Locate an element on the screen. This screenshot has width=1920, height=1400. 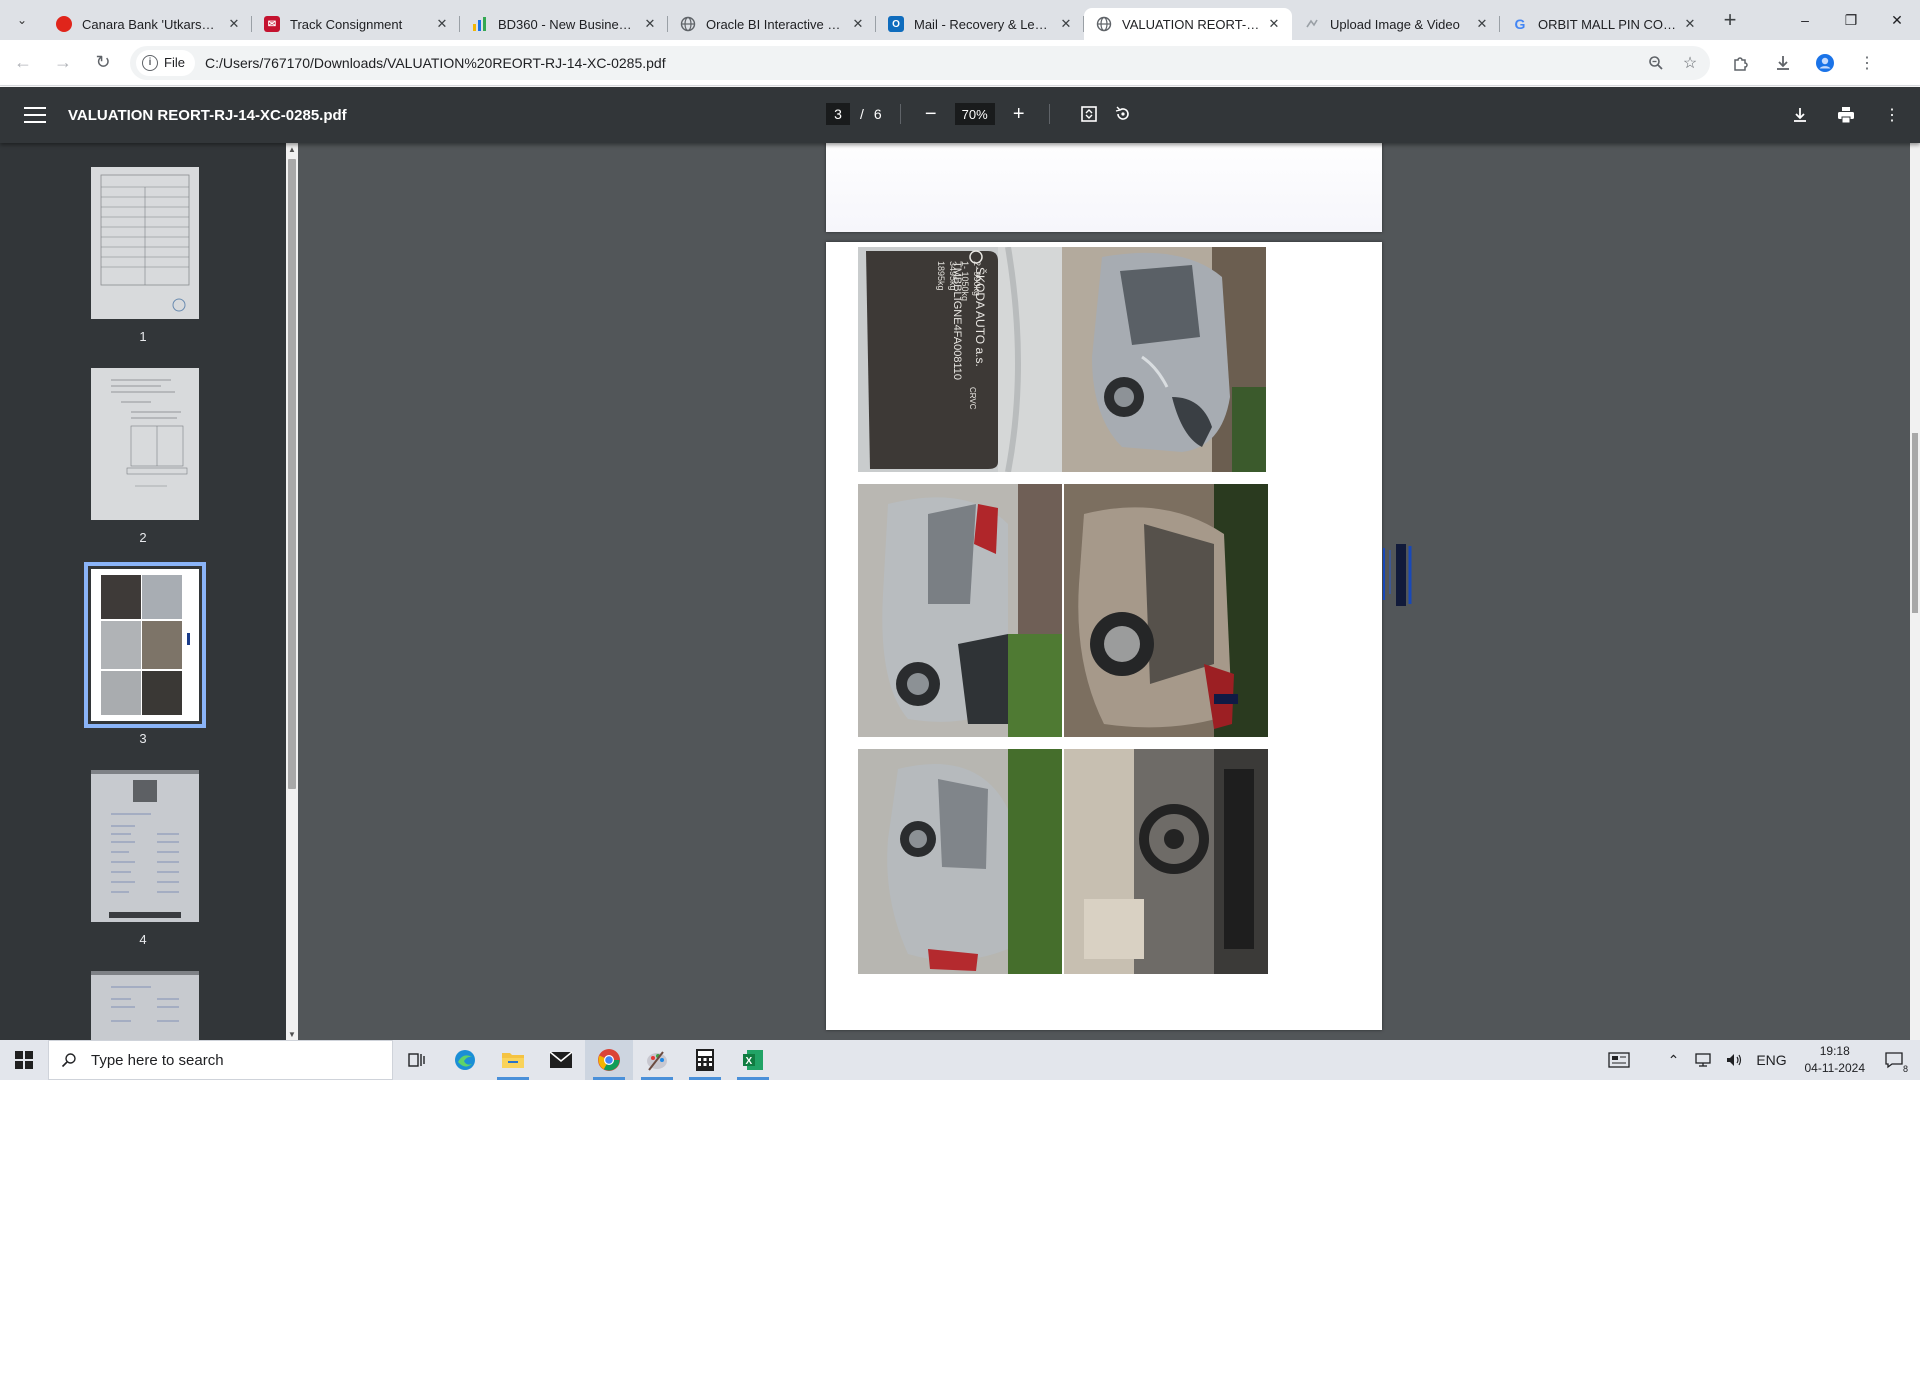
close-window-icon: ✕ is located at coordinates (1897, 20).